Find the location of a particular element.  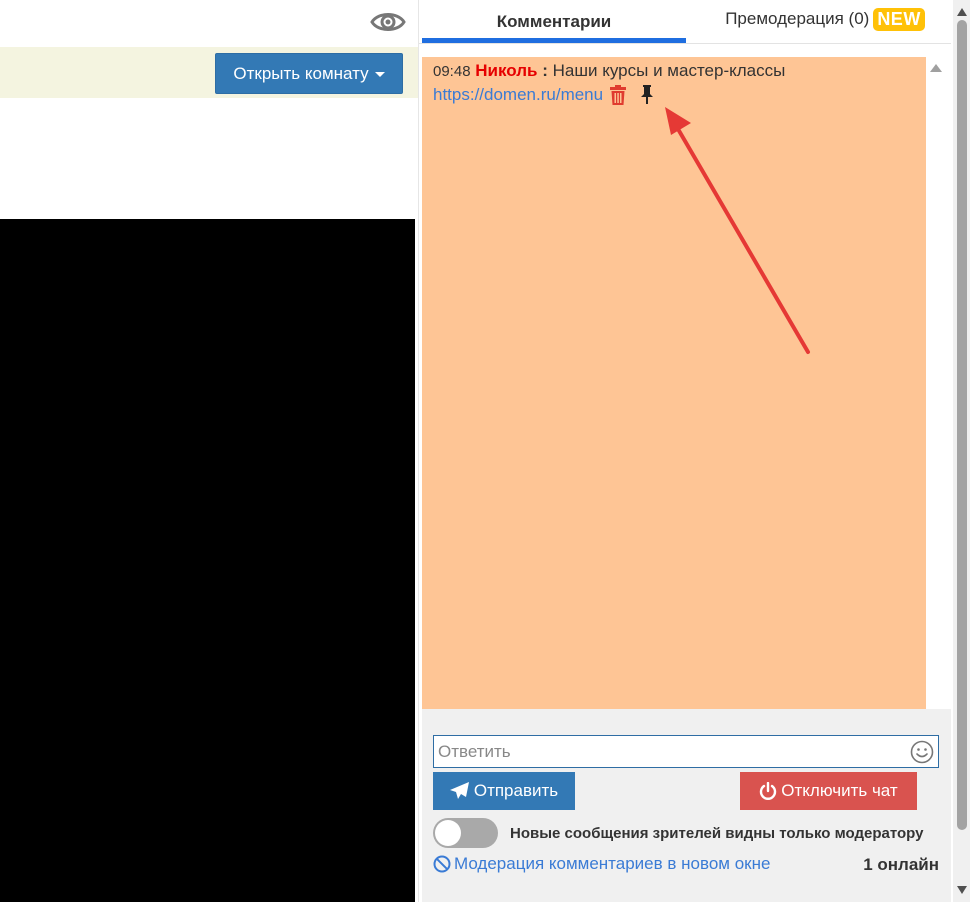

reply-field is located at coordinates (686, 751).